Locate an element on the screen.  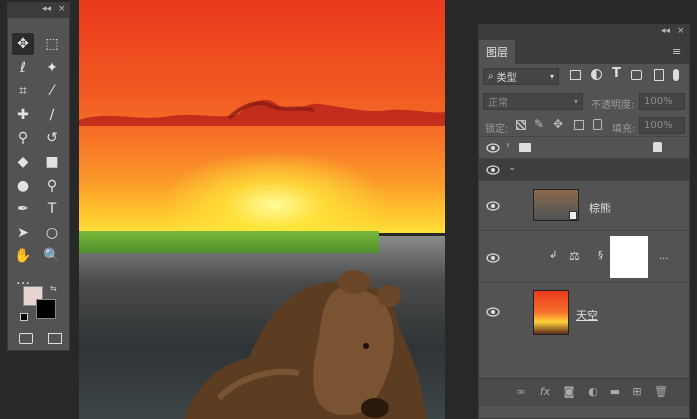
lock-icon is located at coordinates (657, 147).